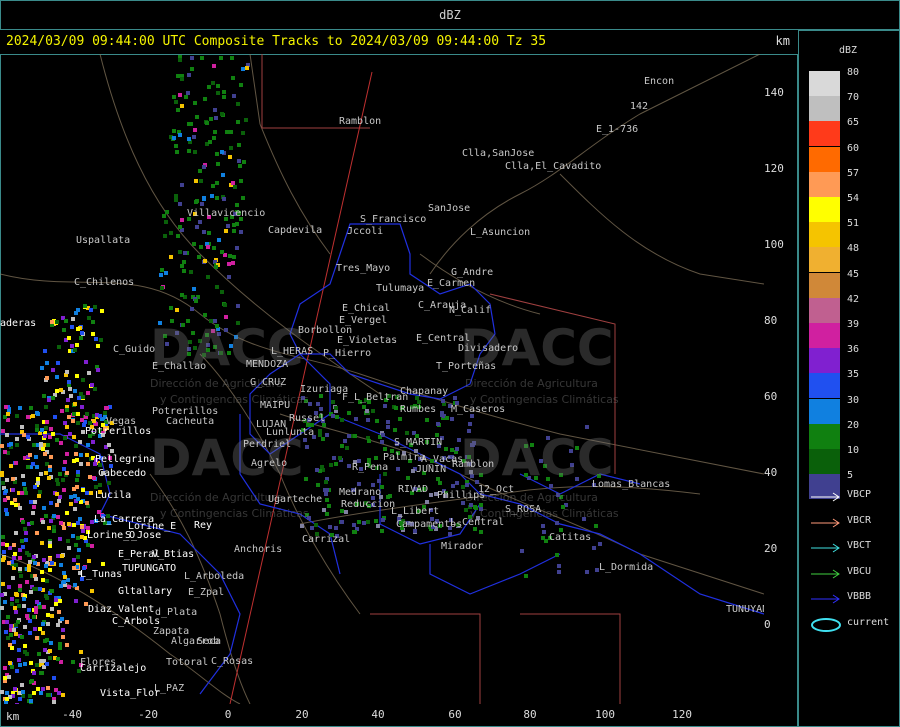 The width and height of the screenshot is (900, 727). I want to click on place-label: Potrerillos, so click(118, 431).